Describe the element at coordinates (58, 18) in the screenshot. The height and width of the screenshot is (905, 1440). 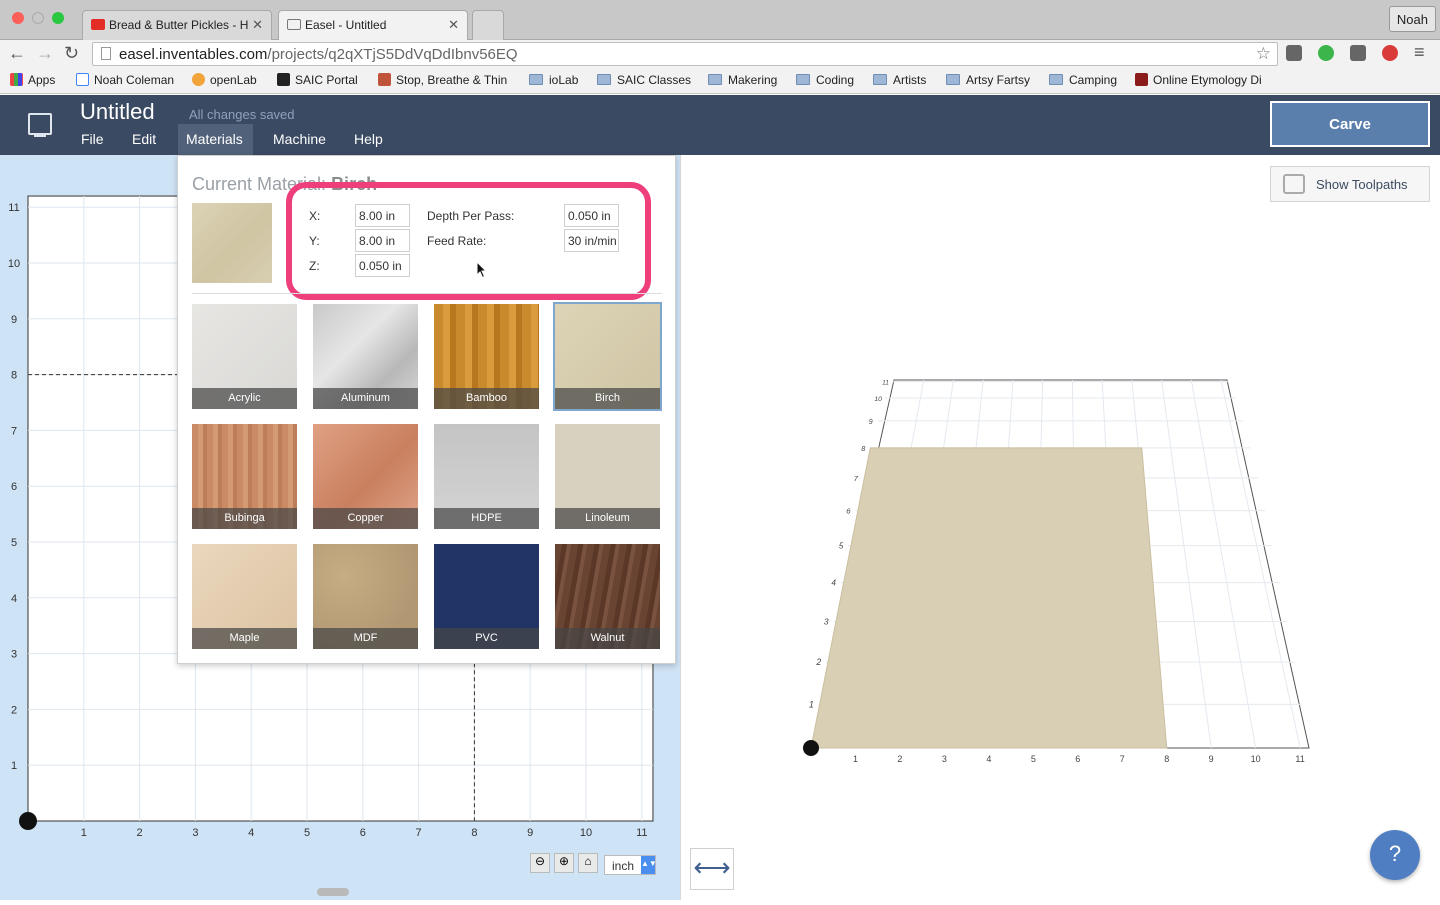
I see `maximize-window-button` at that location.